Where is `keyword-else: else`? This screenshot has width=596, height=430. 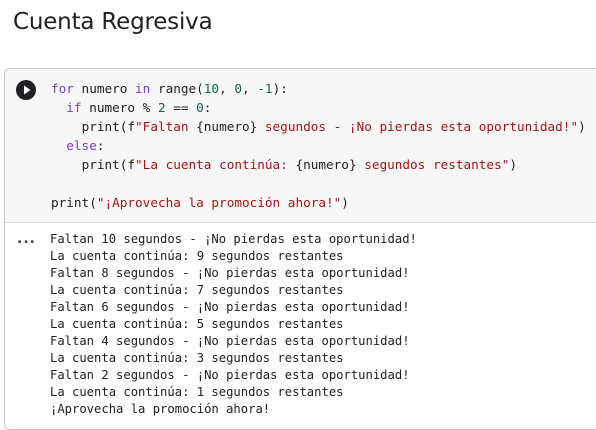 keyword-else: else is located at coordinates (81, 145).